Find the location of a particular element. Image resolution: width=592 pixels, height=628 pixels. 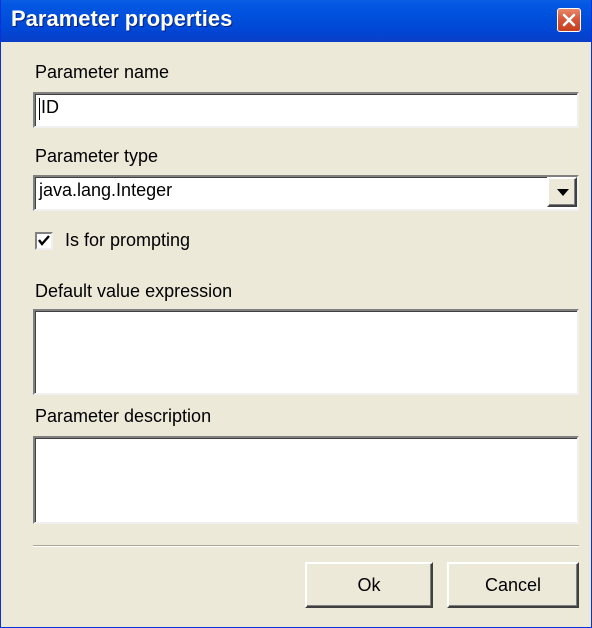

parameter-name-value: ID is located at coordinates (50, 107).